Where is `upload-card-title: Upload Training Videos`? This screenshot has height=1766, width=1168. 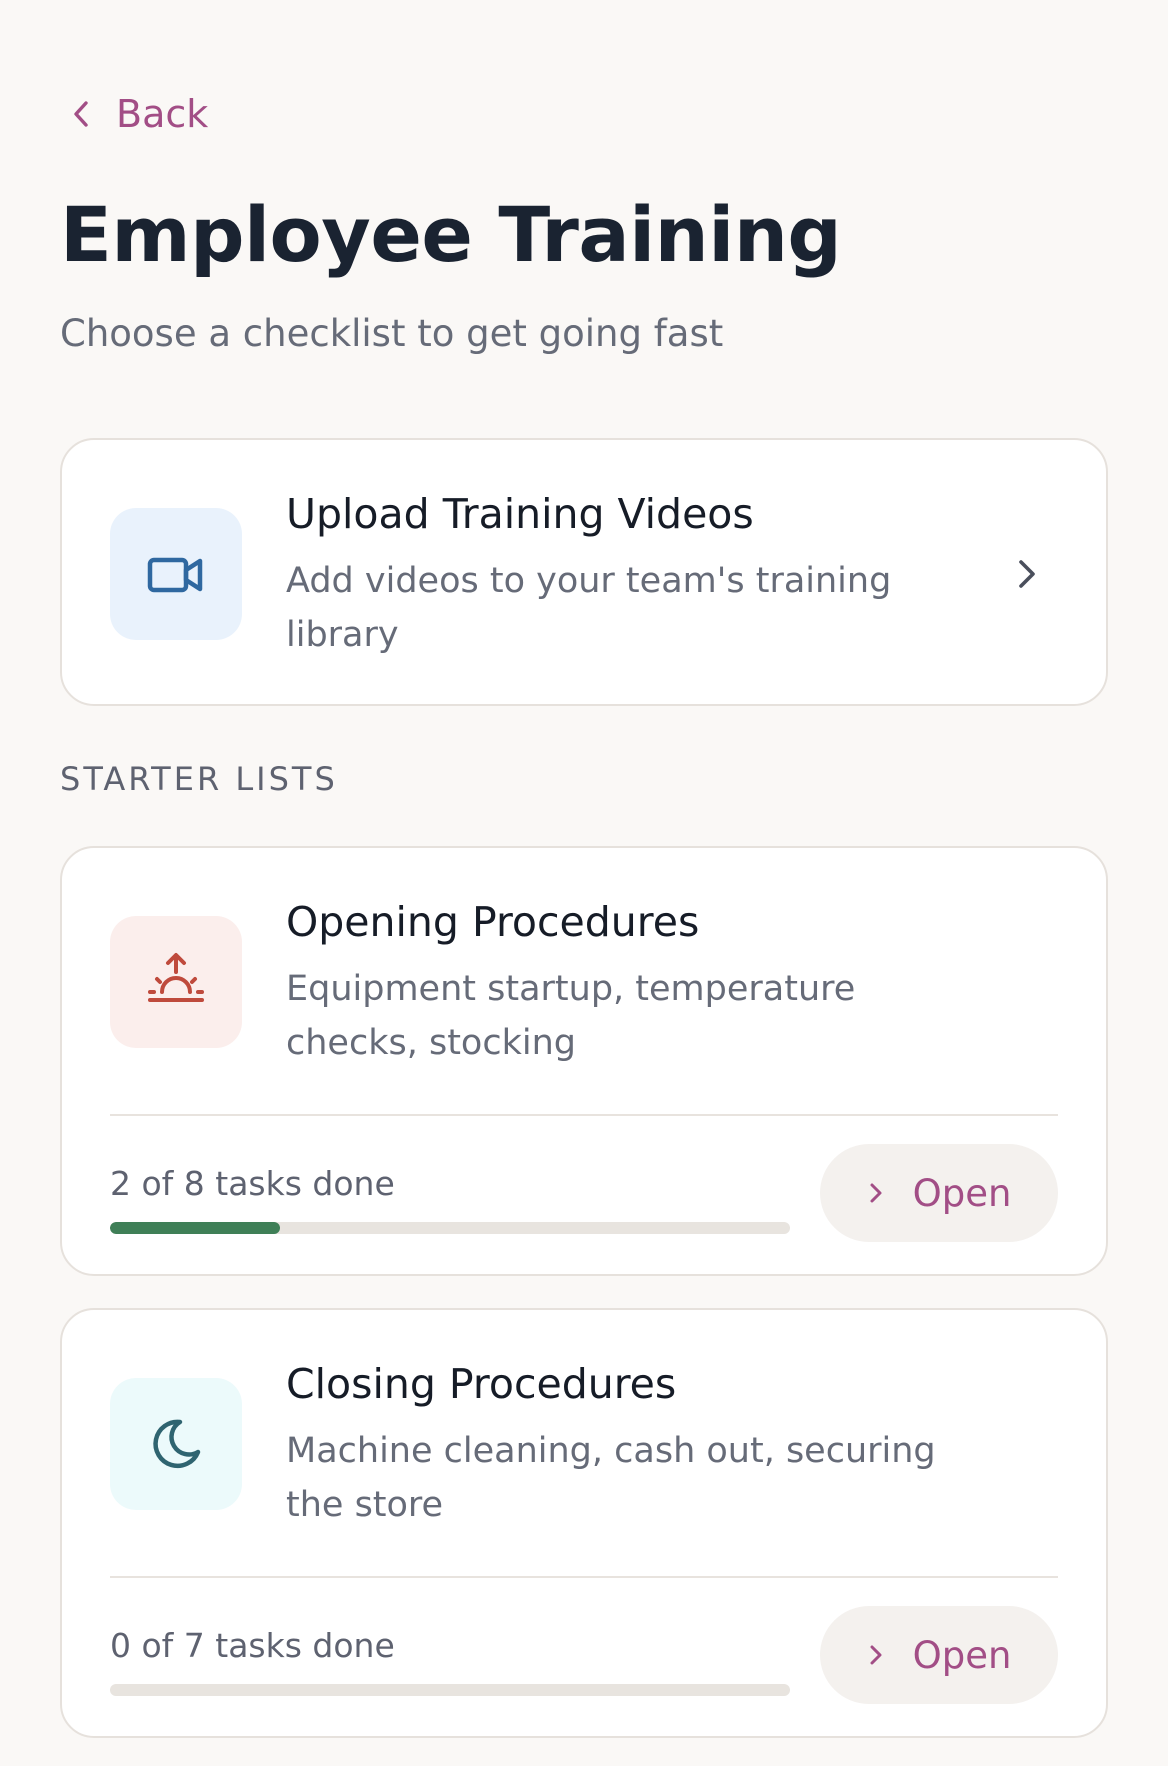 upload-card-title: Upload Training Videos is located at coordinates (520, 514).